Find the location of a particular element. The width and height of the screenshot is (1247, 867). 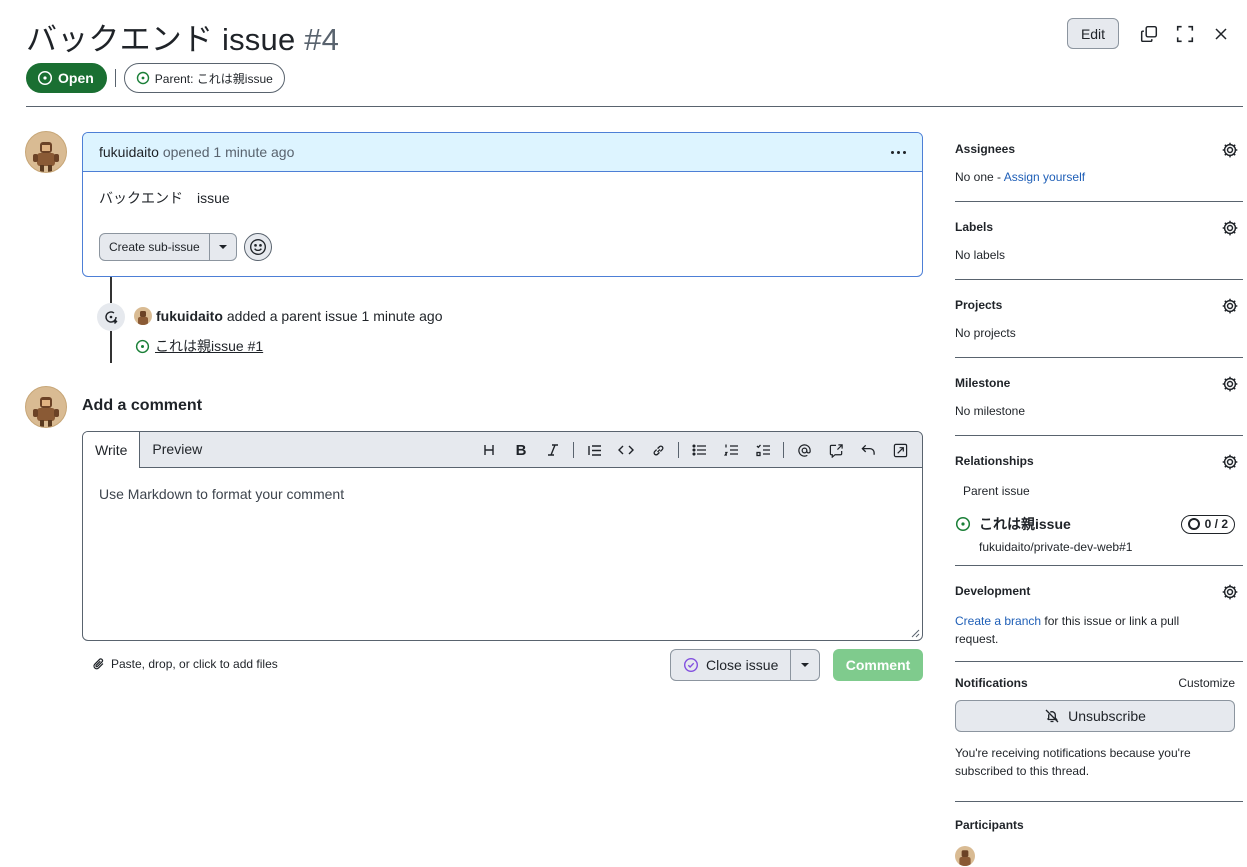

tab-write: Write is located at coordinates (112, 450).